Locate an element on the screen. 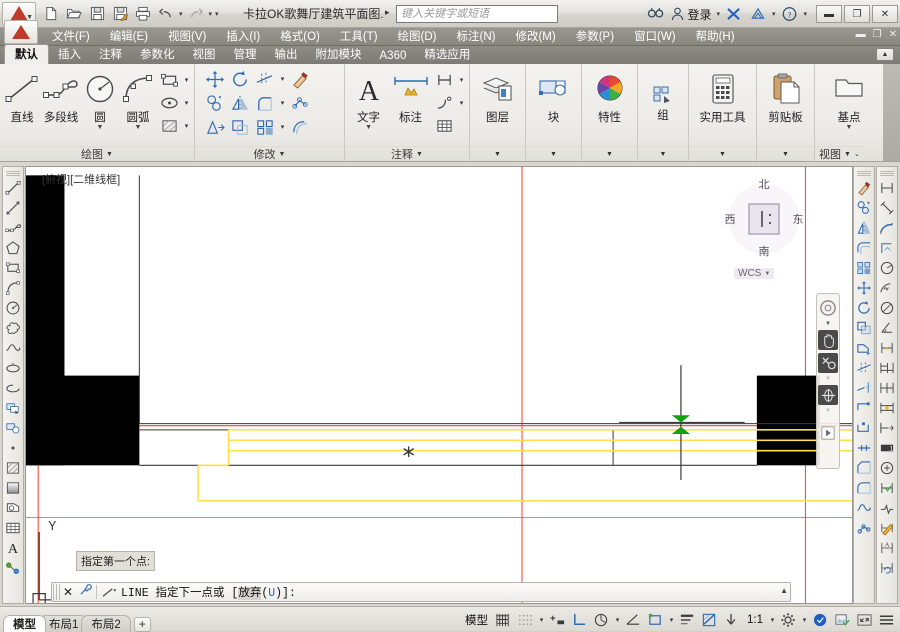  arc-tool-icon is located at coordinates (13, 288).